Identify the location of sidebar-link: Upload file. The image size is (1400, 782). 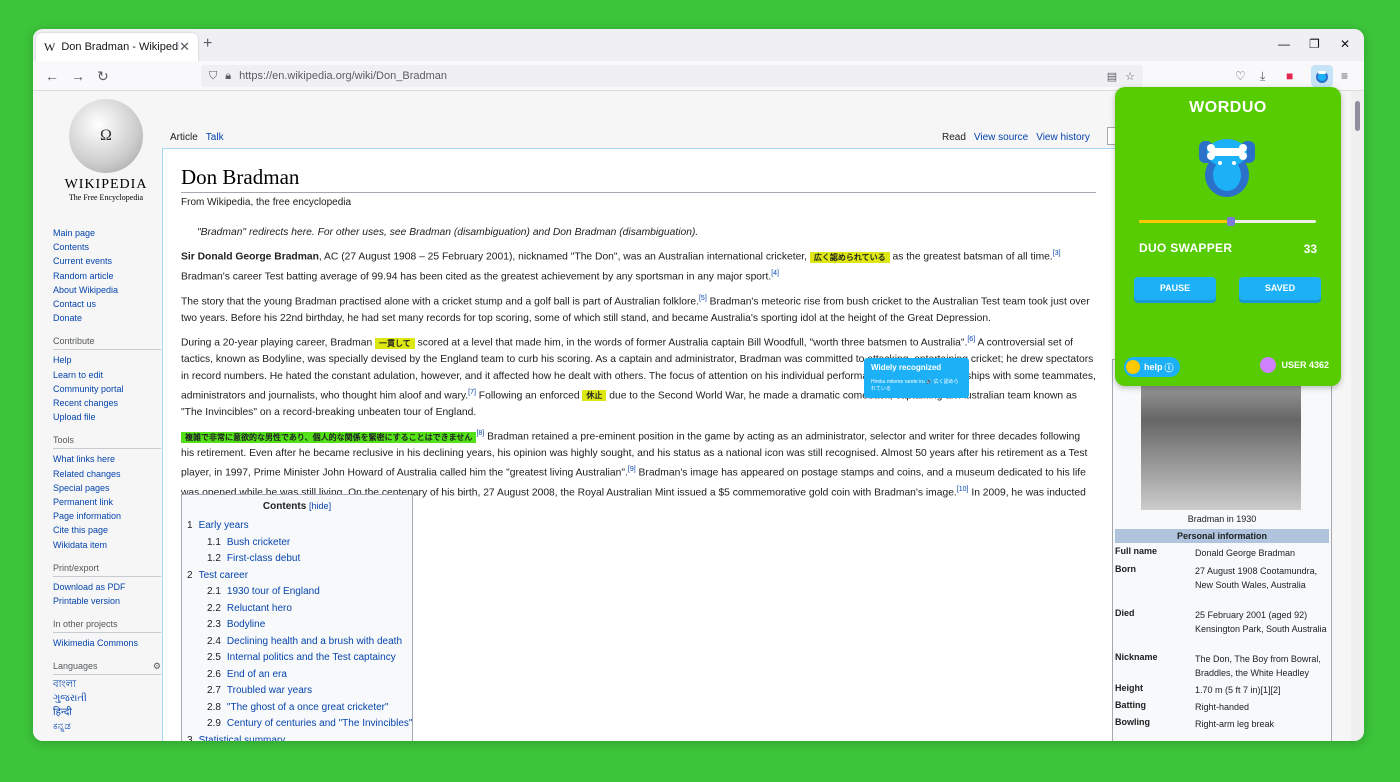
(107, 417).